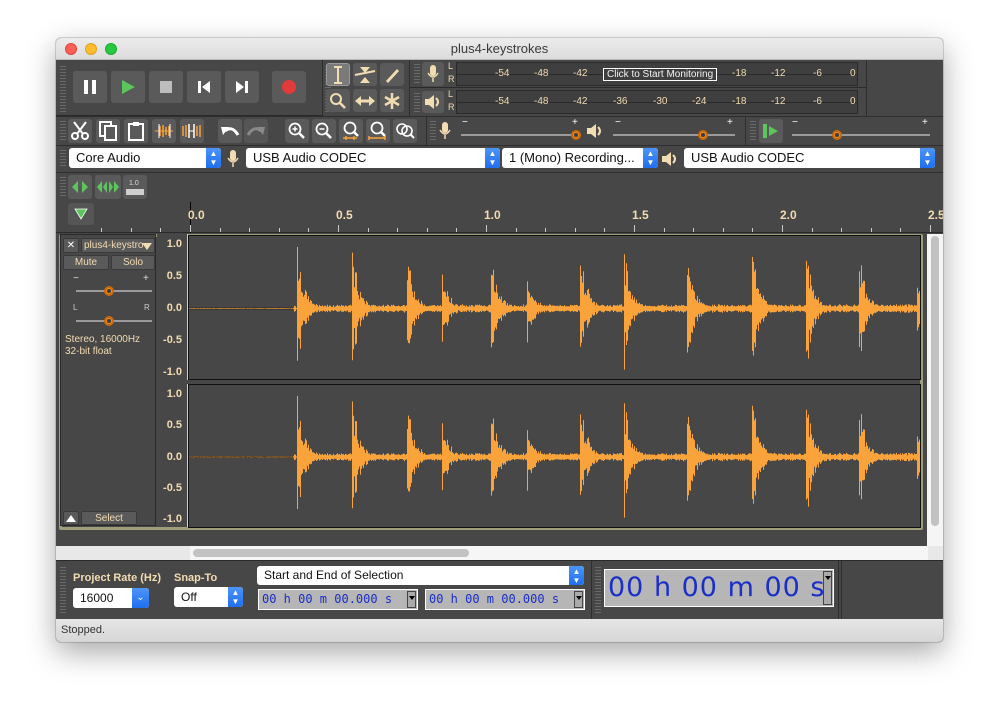 The image size is (999, 716). What do you see at coordinates (109, 518) in the screenshot?
I see `select-track-button: Select` at bounding box center [109, 518].